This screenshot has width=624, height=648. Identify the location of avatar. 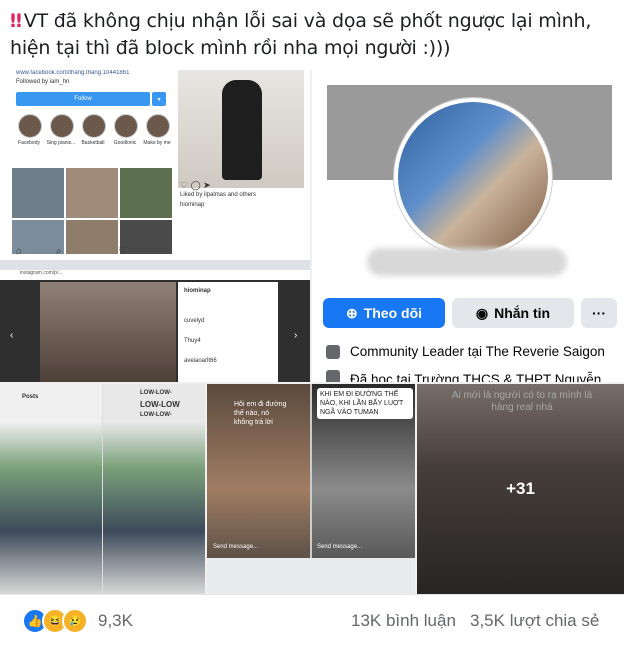
(473, 177).